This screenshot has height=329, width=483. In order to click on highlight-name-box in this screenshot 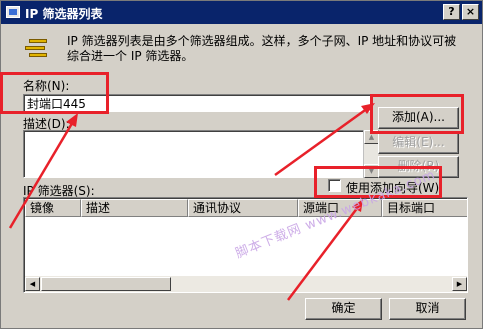, I will do `click(54, 93)`.